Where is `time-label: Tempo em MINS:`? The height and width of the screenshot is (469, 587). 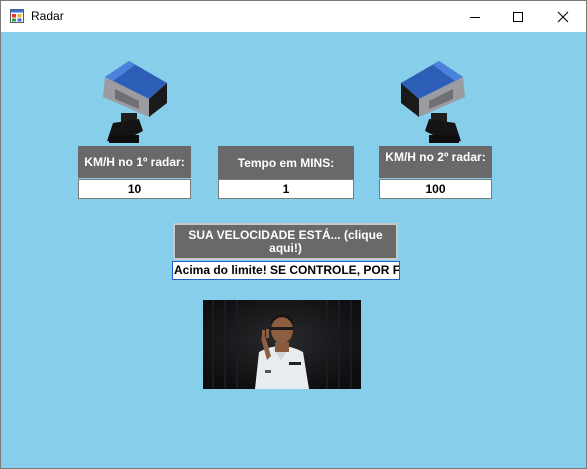
time-label: Tempo em MINS: is located at coordinates (286, 162).